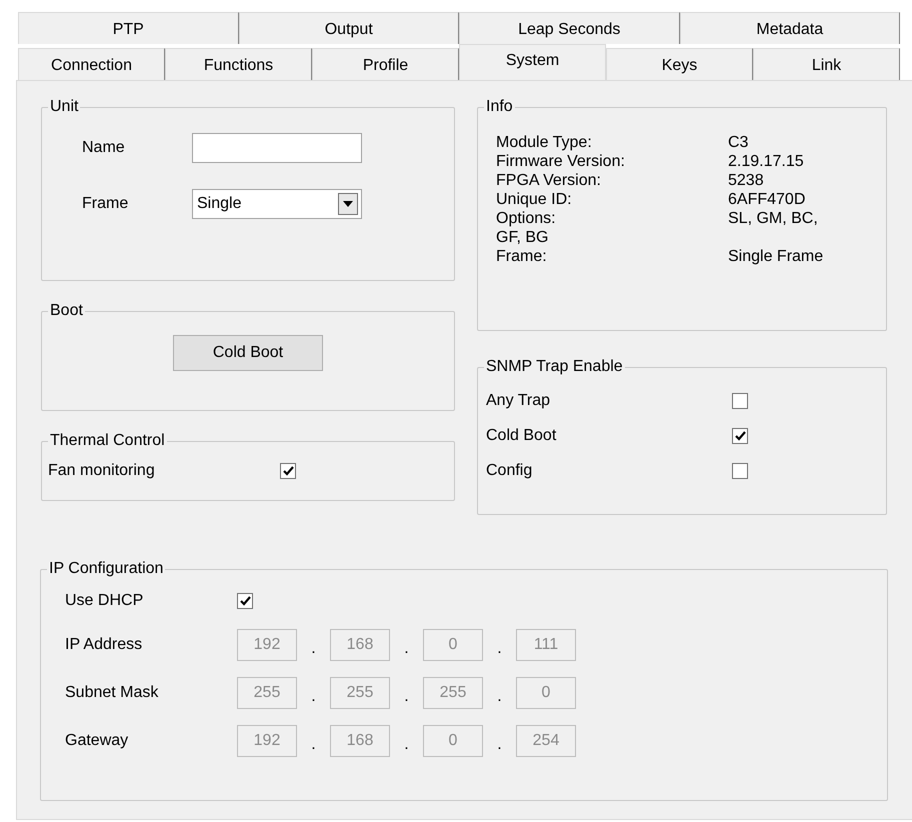  I want to click on group-title: IP Configuration, so click(106, 569).